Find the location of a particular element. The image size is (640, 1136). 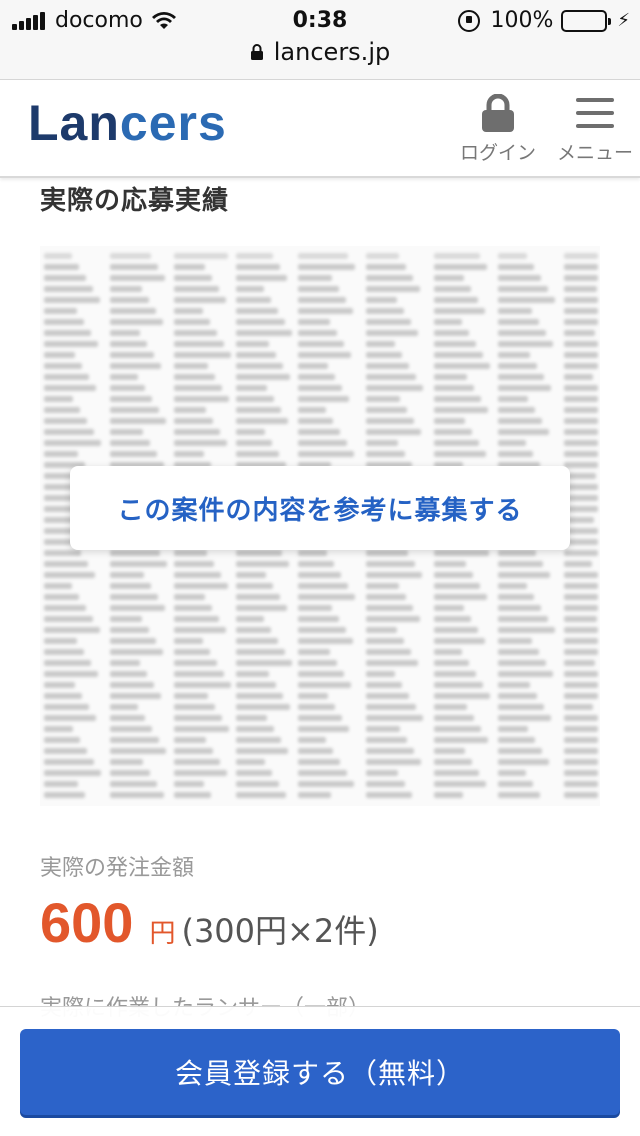

signup-button: 会員登録する（無料） is located at coordinates (320, 1072).